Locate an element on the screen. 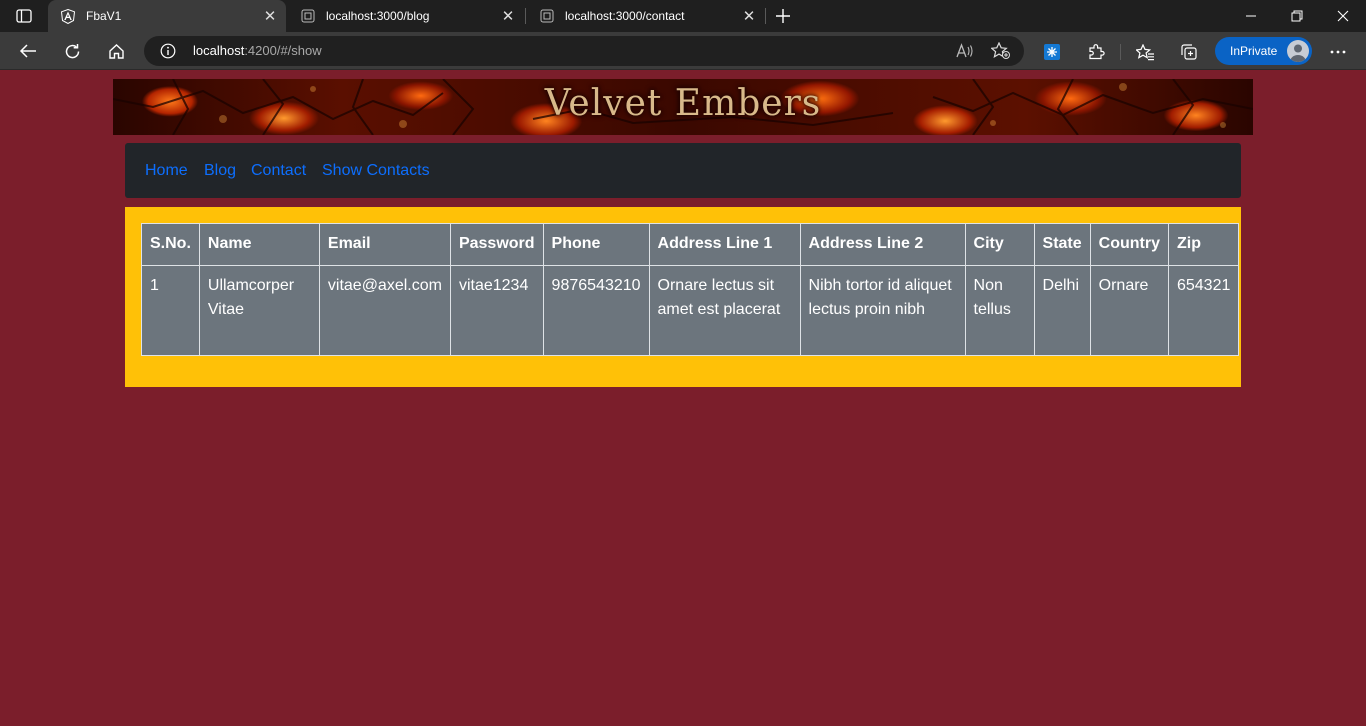  tab-title: localhost:3000/blog is located at coordinates (378, 16).